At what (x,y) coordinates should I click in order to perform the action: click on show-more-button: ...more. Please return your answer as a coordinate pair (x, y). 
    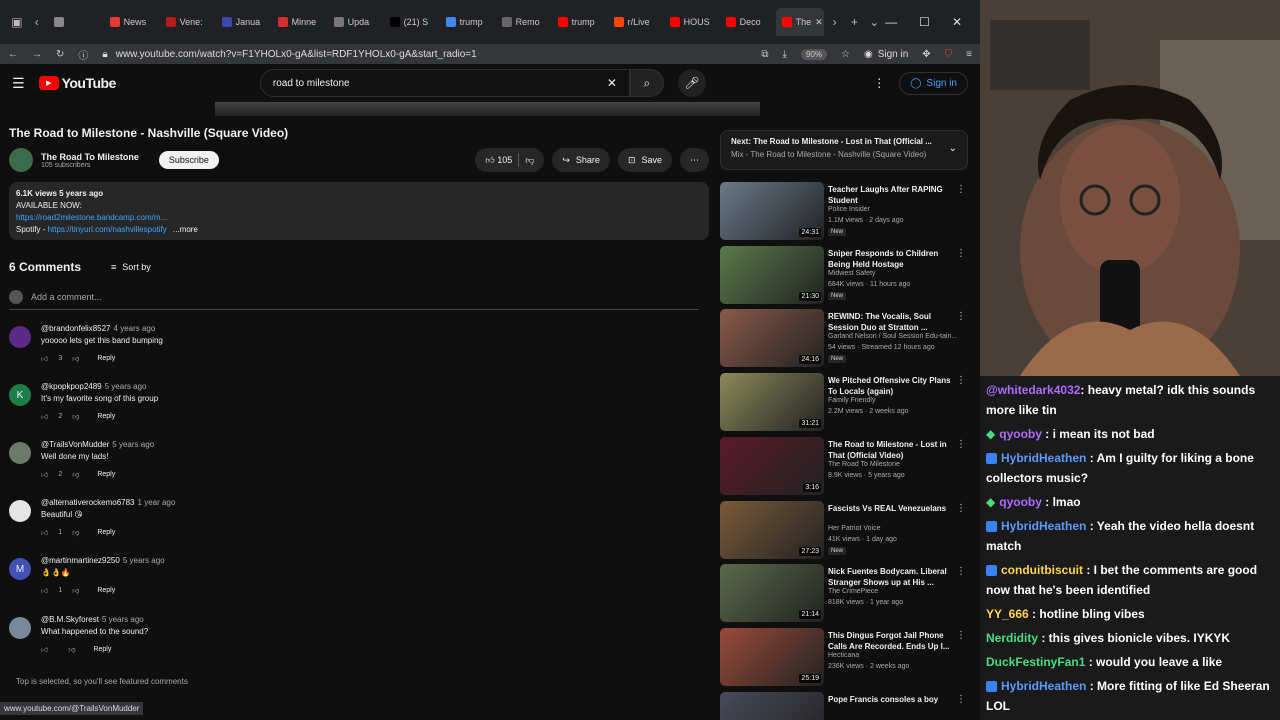
    Looking at the image, I should click on (185, 229).